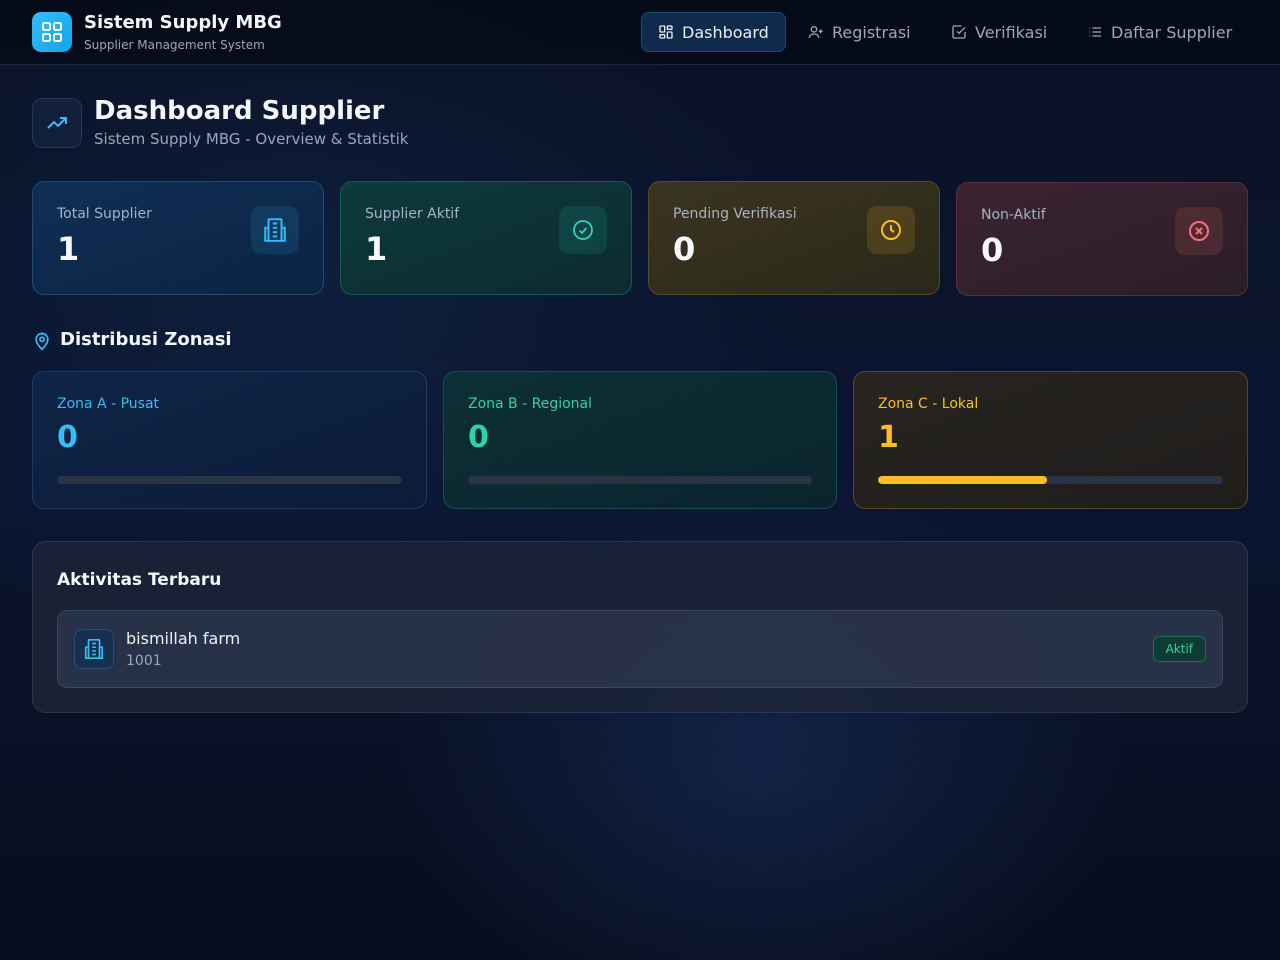 The image size is (1280, 960). What do you see at coordinates (1095, 32) in the screenshot?
I see `list-icon` at bounding box center [1095, 32].